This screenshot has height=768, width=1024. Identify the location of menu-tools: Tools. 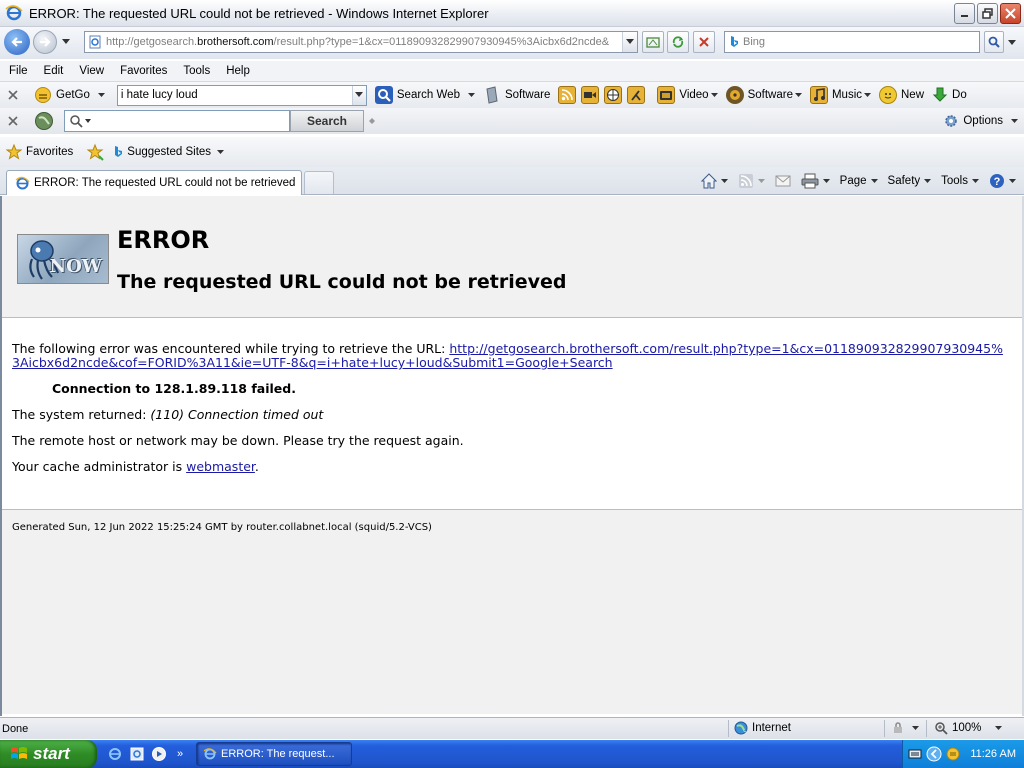
(196, 71).